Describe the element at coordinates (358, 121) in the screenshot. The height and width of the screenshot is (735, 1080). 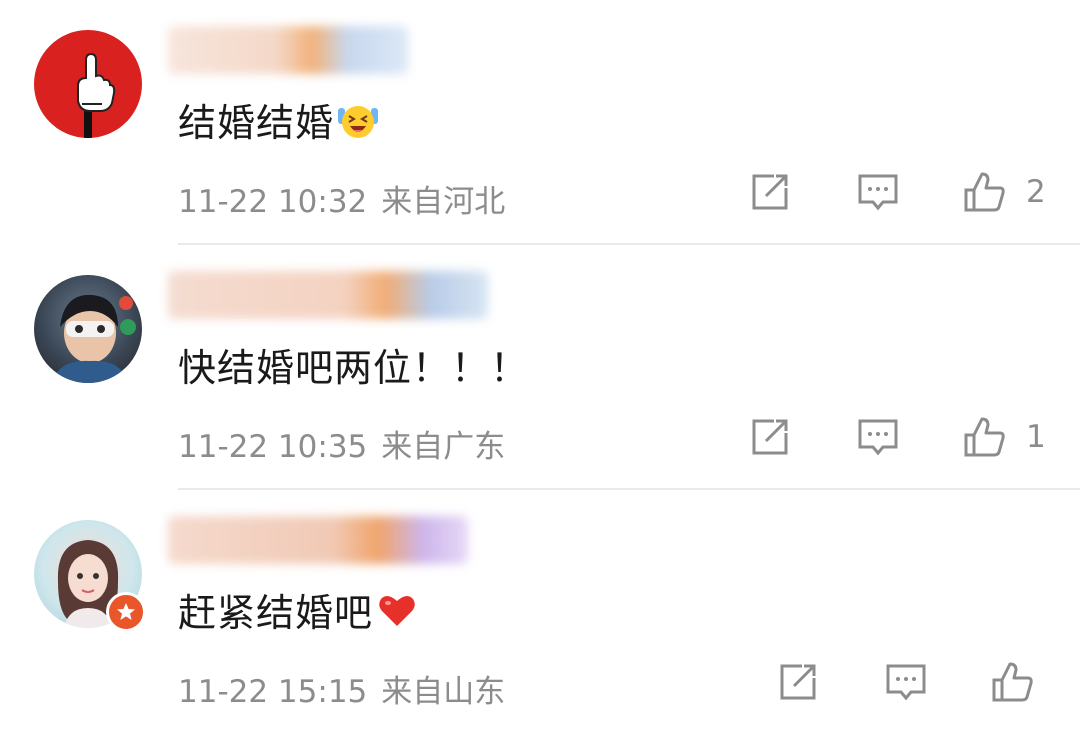
I see `laughing-crying-face-icon` at that location.